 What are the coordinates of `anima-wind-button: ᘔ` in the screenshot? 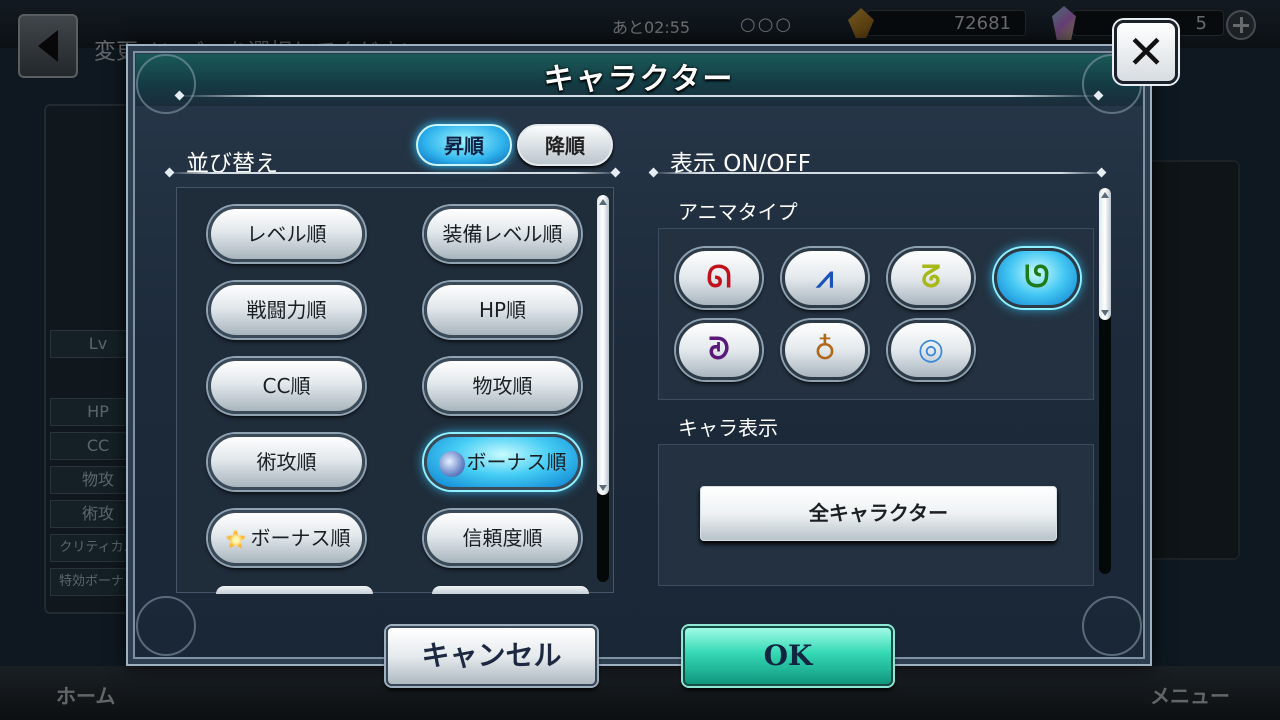 It's located at (931, 278).